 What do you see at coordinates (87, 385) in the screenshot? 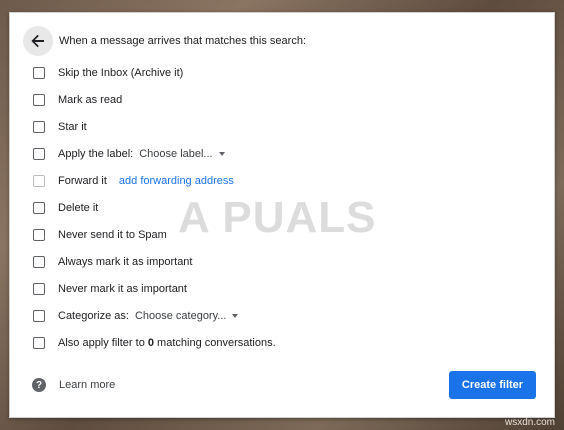
I see `learn-more-link: Learn more` at bounding box center [87, 385].